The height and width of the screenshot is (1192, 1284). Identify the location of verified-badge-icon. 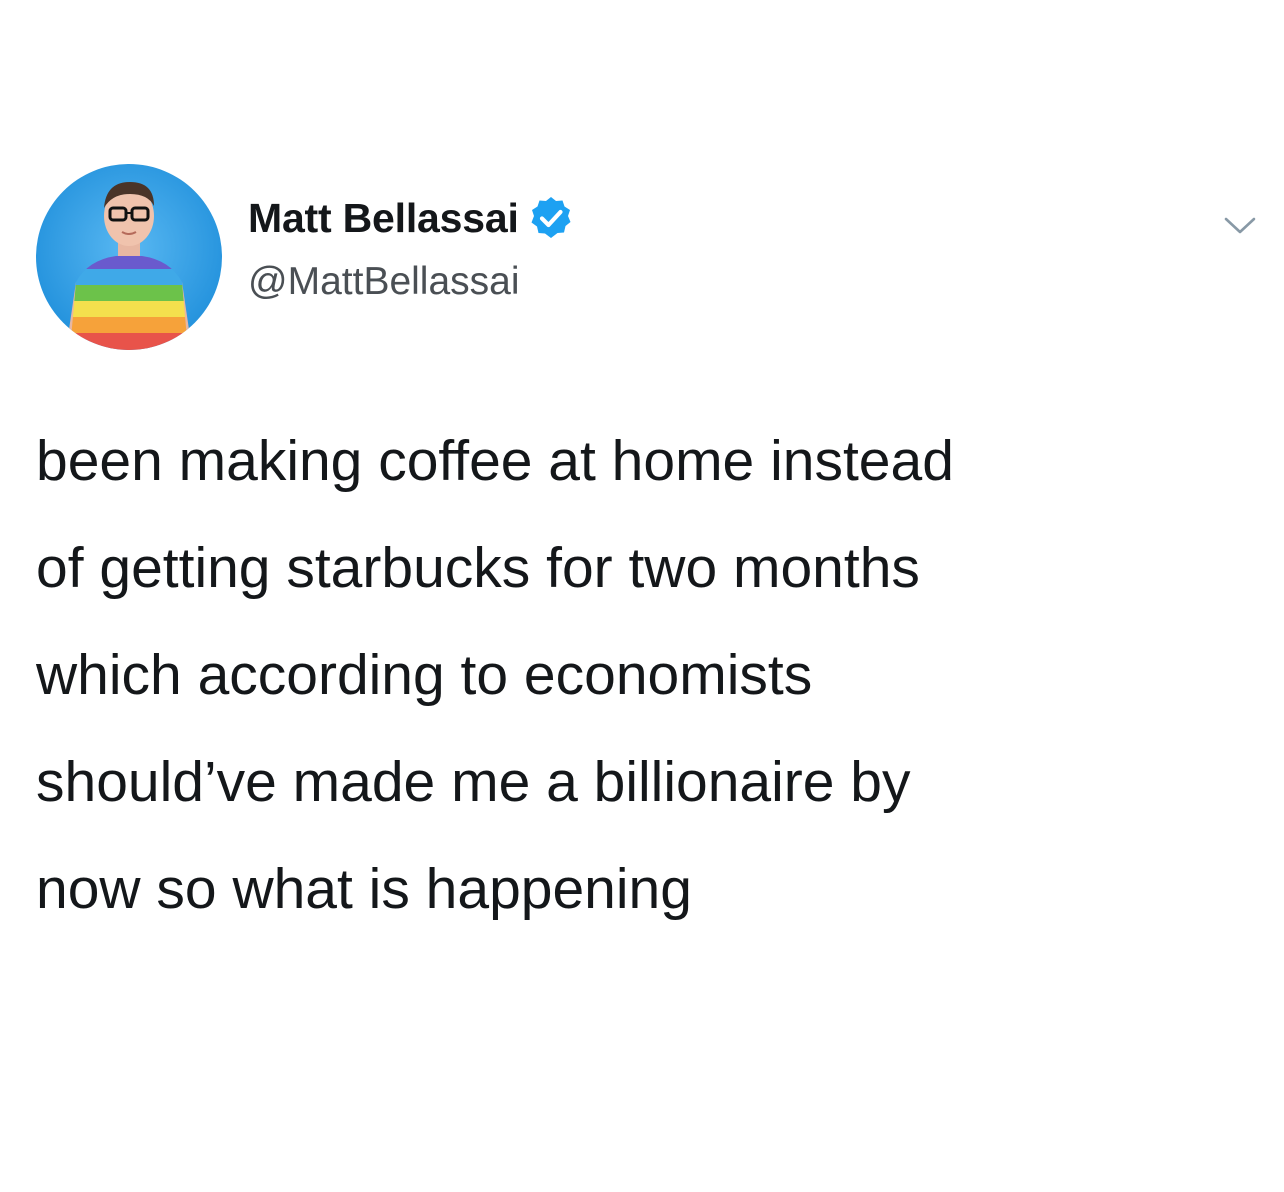
(551, 218).